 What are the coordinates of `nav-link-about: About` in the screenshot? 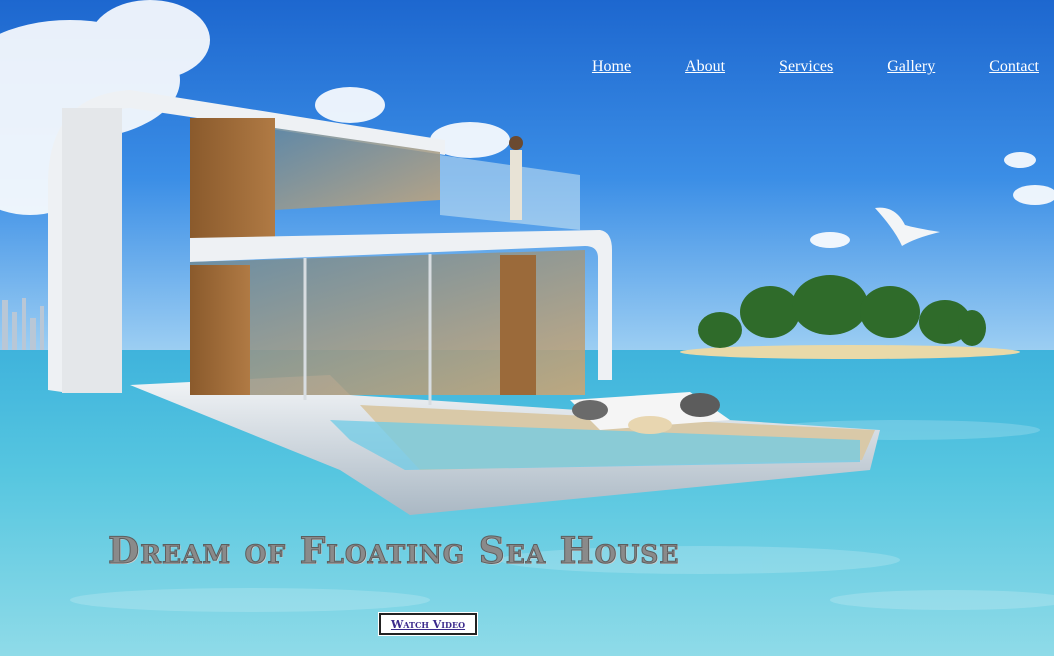 It's located at (705, 67).